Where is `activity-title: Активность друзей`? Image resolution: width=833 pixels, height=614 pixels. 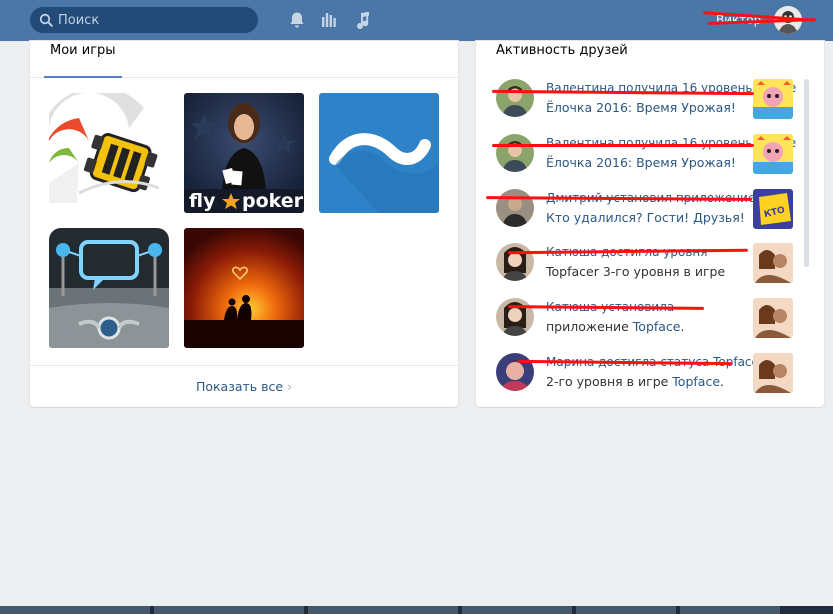 activity-title: Активность друзей is located at coordinates (562, 50).